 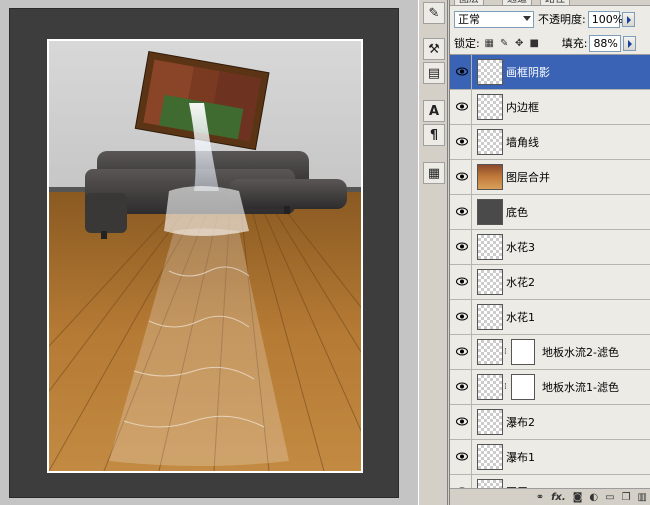 What do you see at coordinates (550, 481) in the screenshot?
I see `layer-row: 图层 7` at bounding box center [550, 481].